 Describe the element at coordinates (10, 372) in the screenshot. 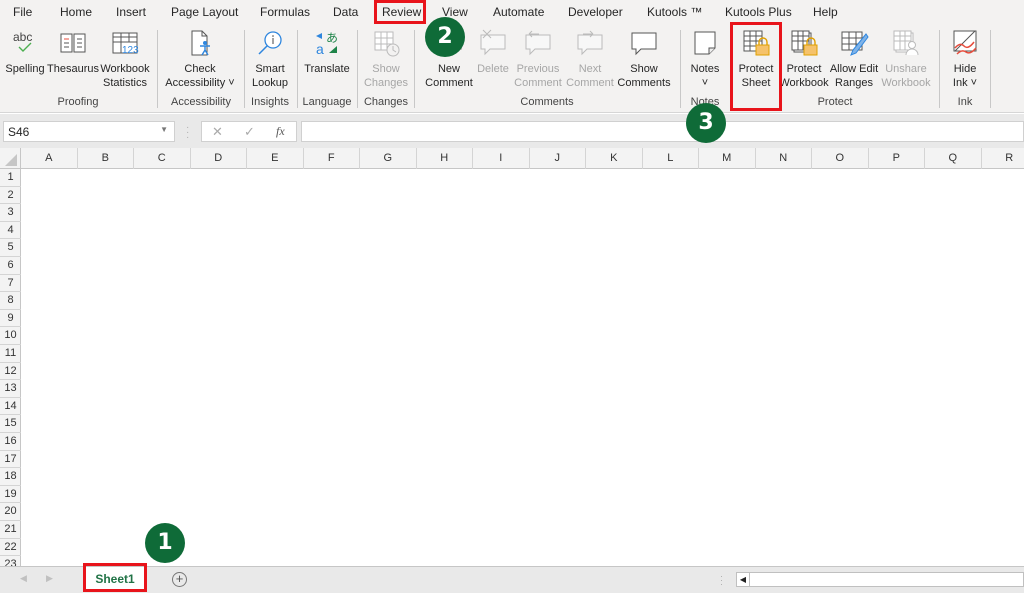

I see `row-header: 12` at that location.